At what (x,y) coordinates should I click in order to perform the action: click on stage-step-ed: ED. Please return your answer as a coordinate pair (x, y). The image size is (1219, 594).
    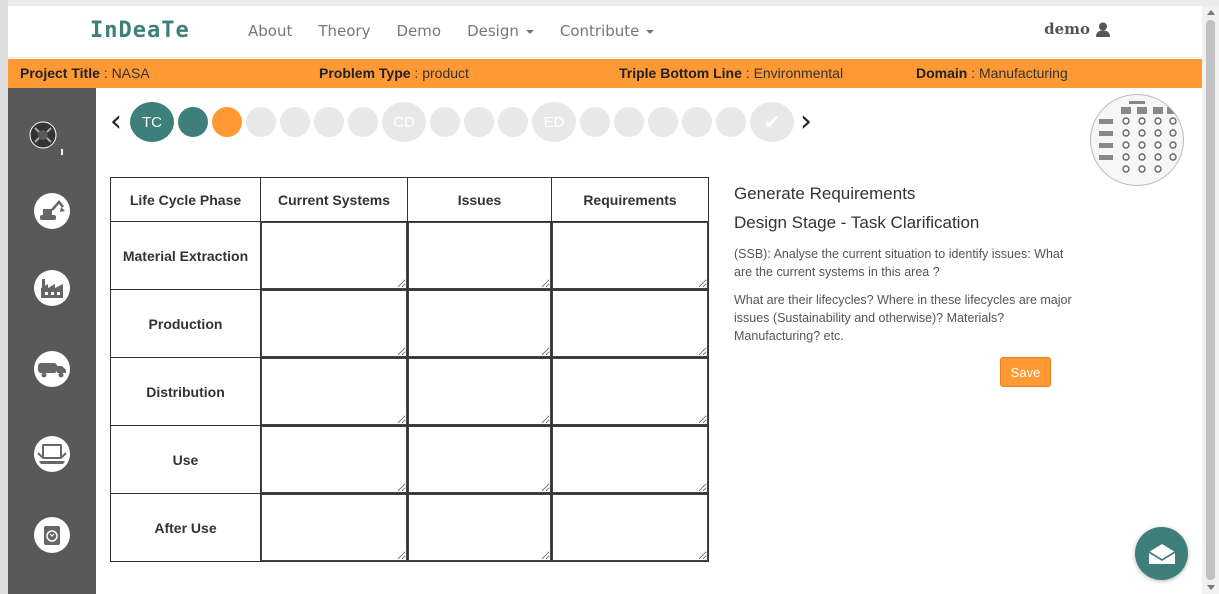
    Looking at the image, I should click on (554, 122).